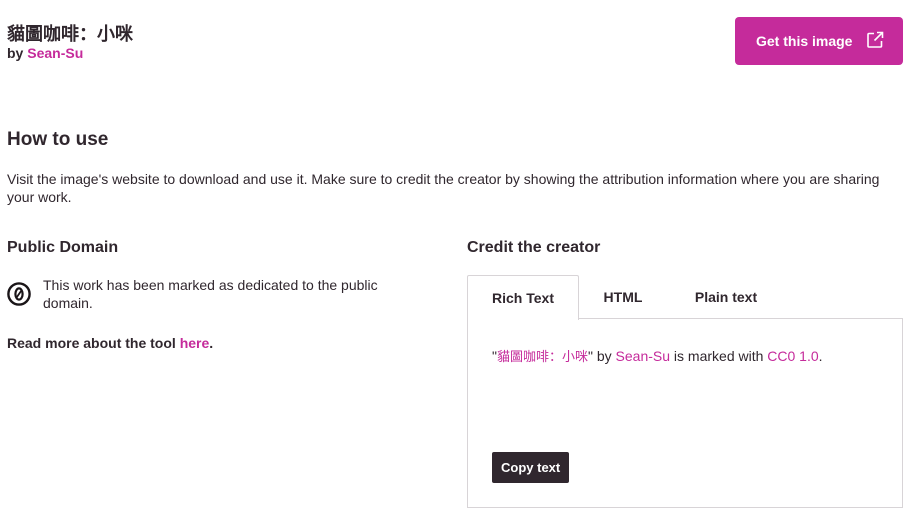  I want to click on credit-heading: Credit the creator, so click(534, 247).